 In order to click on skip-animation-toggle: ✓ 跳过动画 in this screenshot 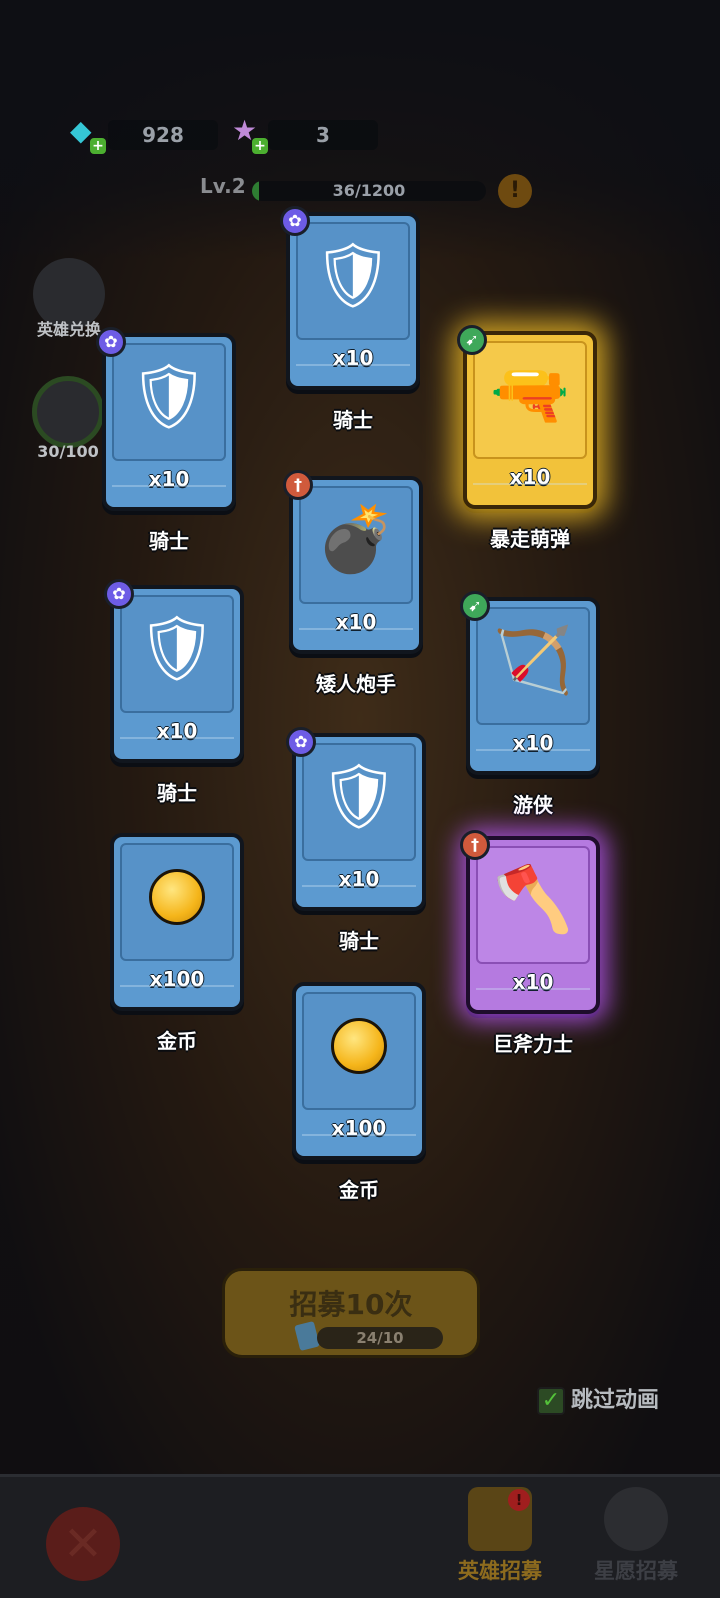, I will do `click(598, 1398)`.